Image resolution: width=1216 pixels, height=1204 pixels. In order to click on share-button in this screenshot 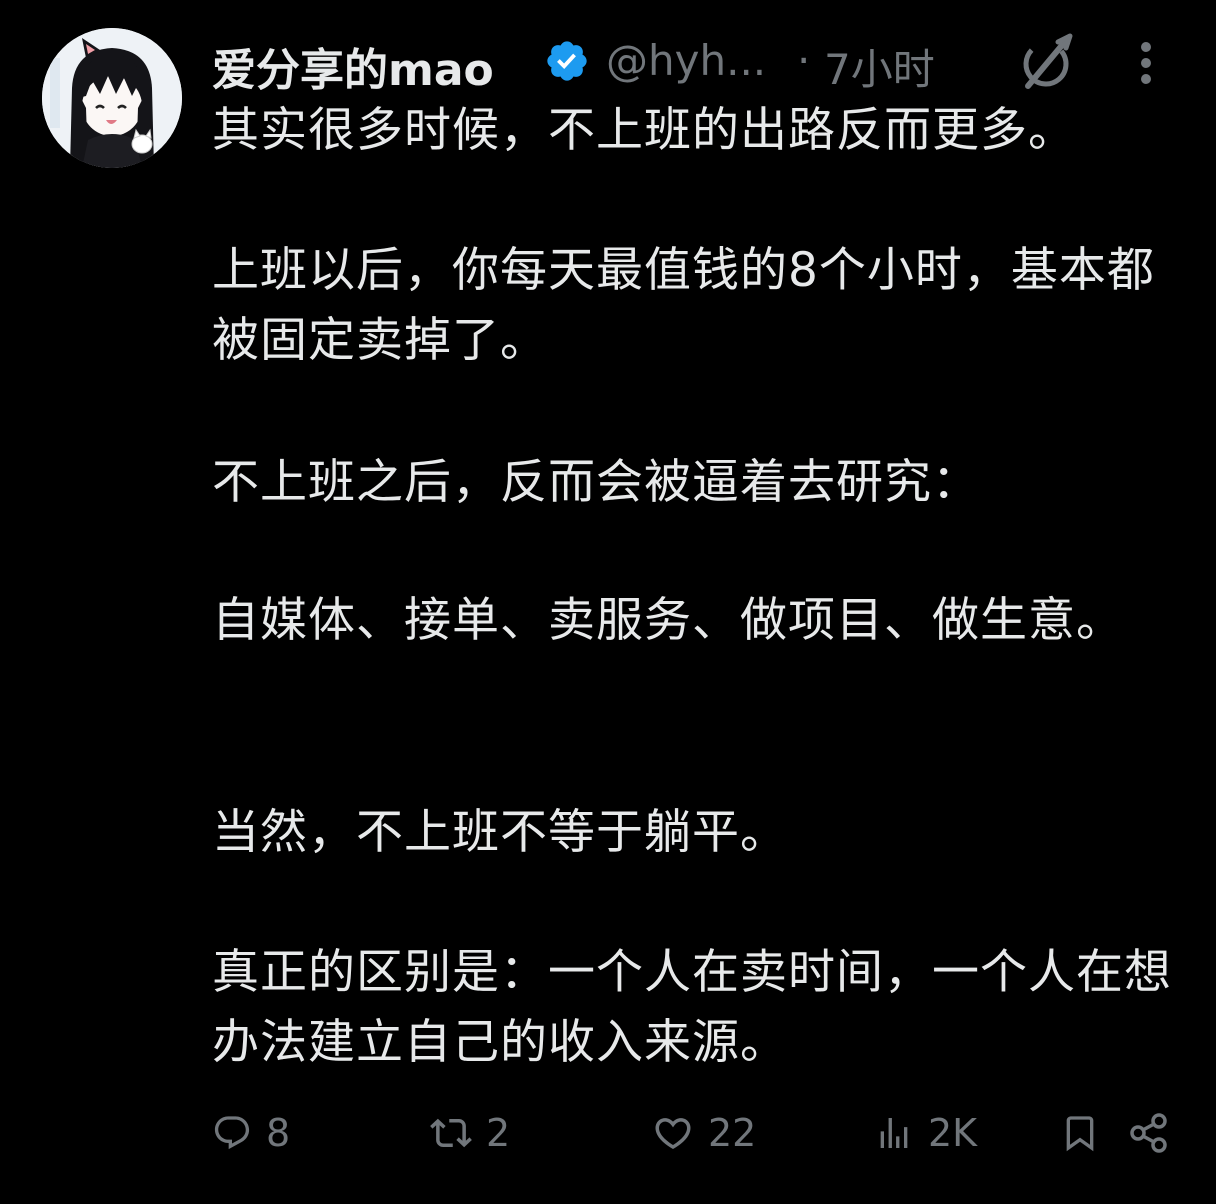, I will do `click(1149, 1133)`.